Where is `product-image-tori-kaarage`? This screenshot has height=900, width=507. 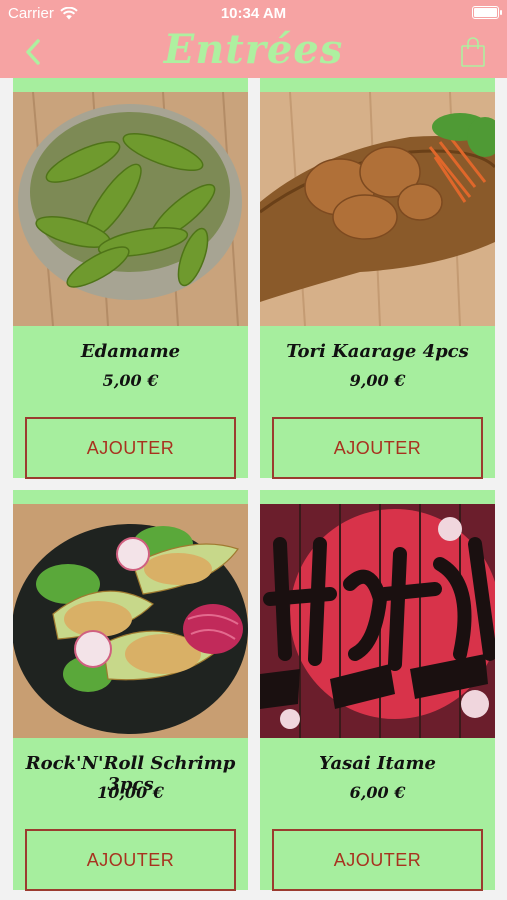
product-image-tori-kaarage is located at coordinates (377, 209).